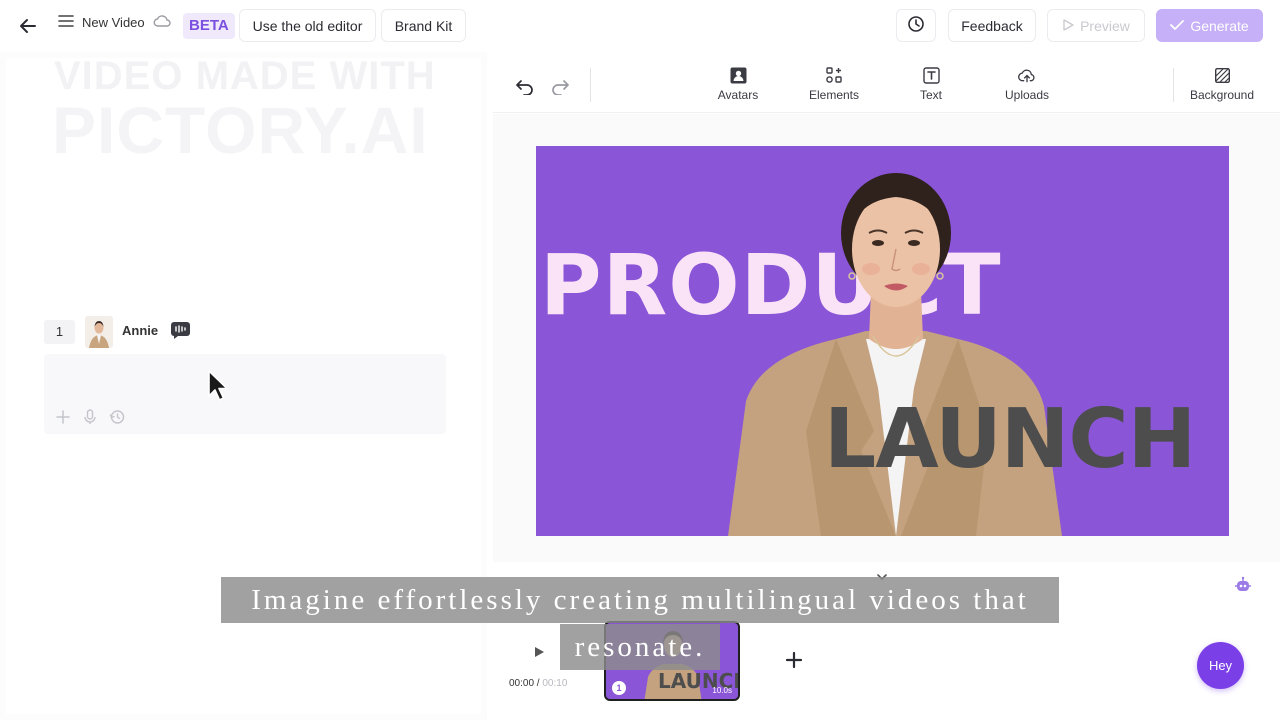  What do you see at coordinates (116, 416) in the screenshot?
I see `history-icon` at bounding box center [116, 416].